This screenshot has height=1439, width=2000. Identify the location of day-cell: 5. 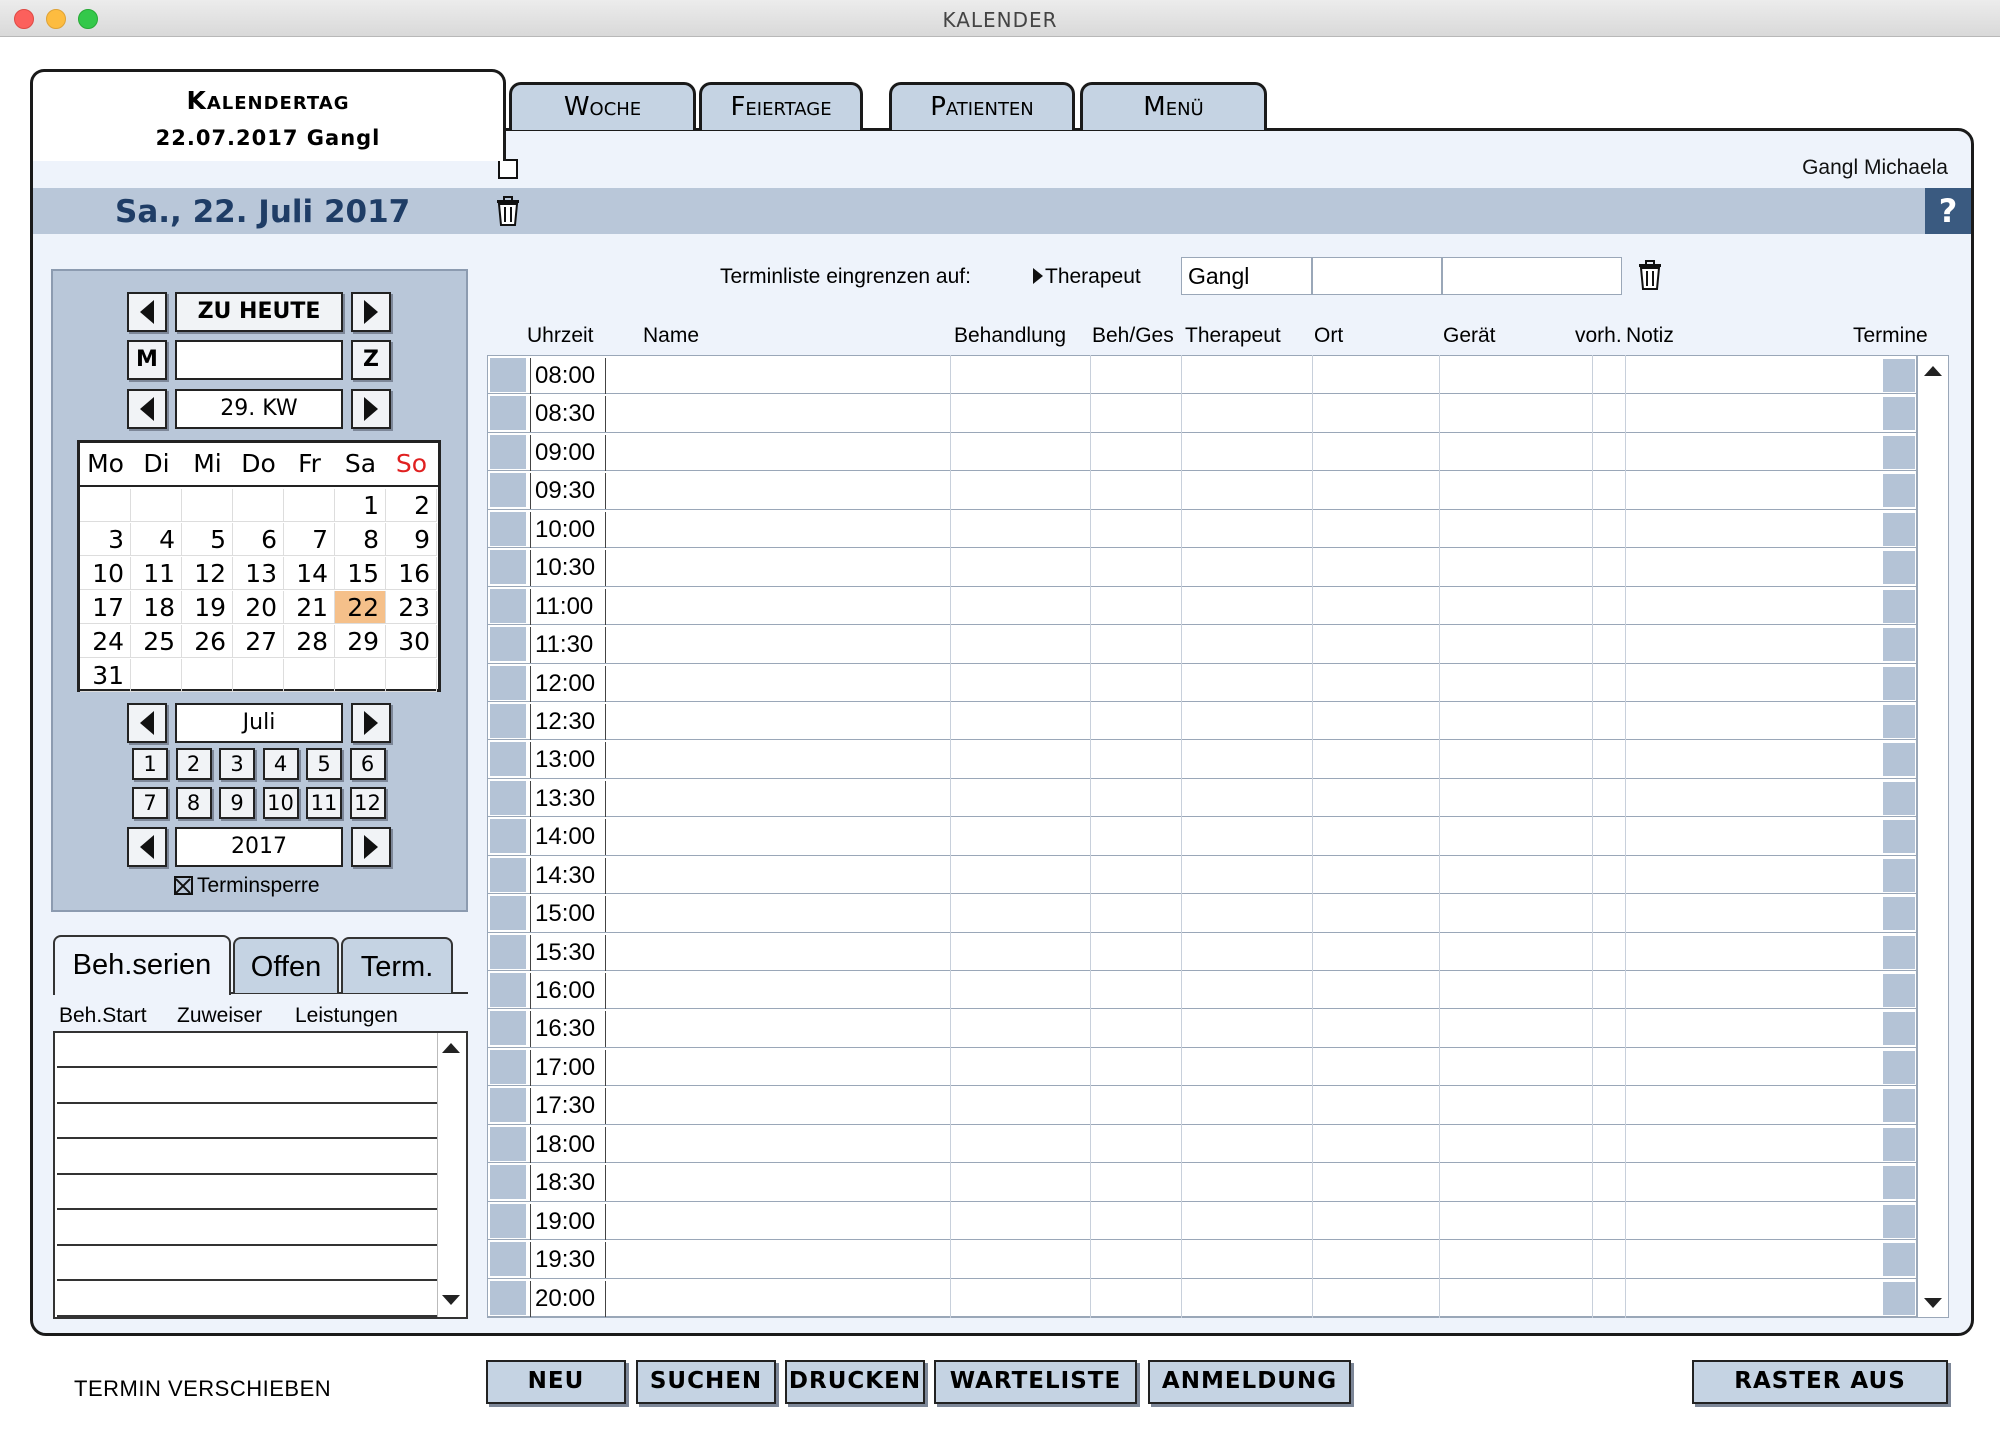
(207, 539).